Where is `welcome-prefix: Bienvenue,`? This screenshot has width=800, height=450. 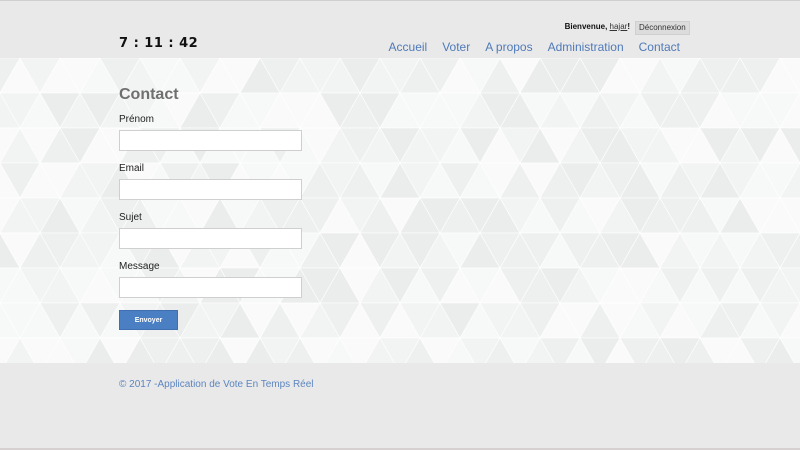
welcome-prefix: Bienvenue, is located at coordinates (586, 26).